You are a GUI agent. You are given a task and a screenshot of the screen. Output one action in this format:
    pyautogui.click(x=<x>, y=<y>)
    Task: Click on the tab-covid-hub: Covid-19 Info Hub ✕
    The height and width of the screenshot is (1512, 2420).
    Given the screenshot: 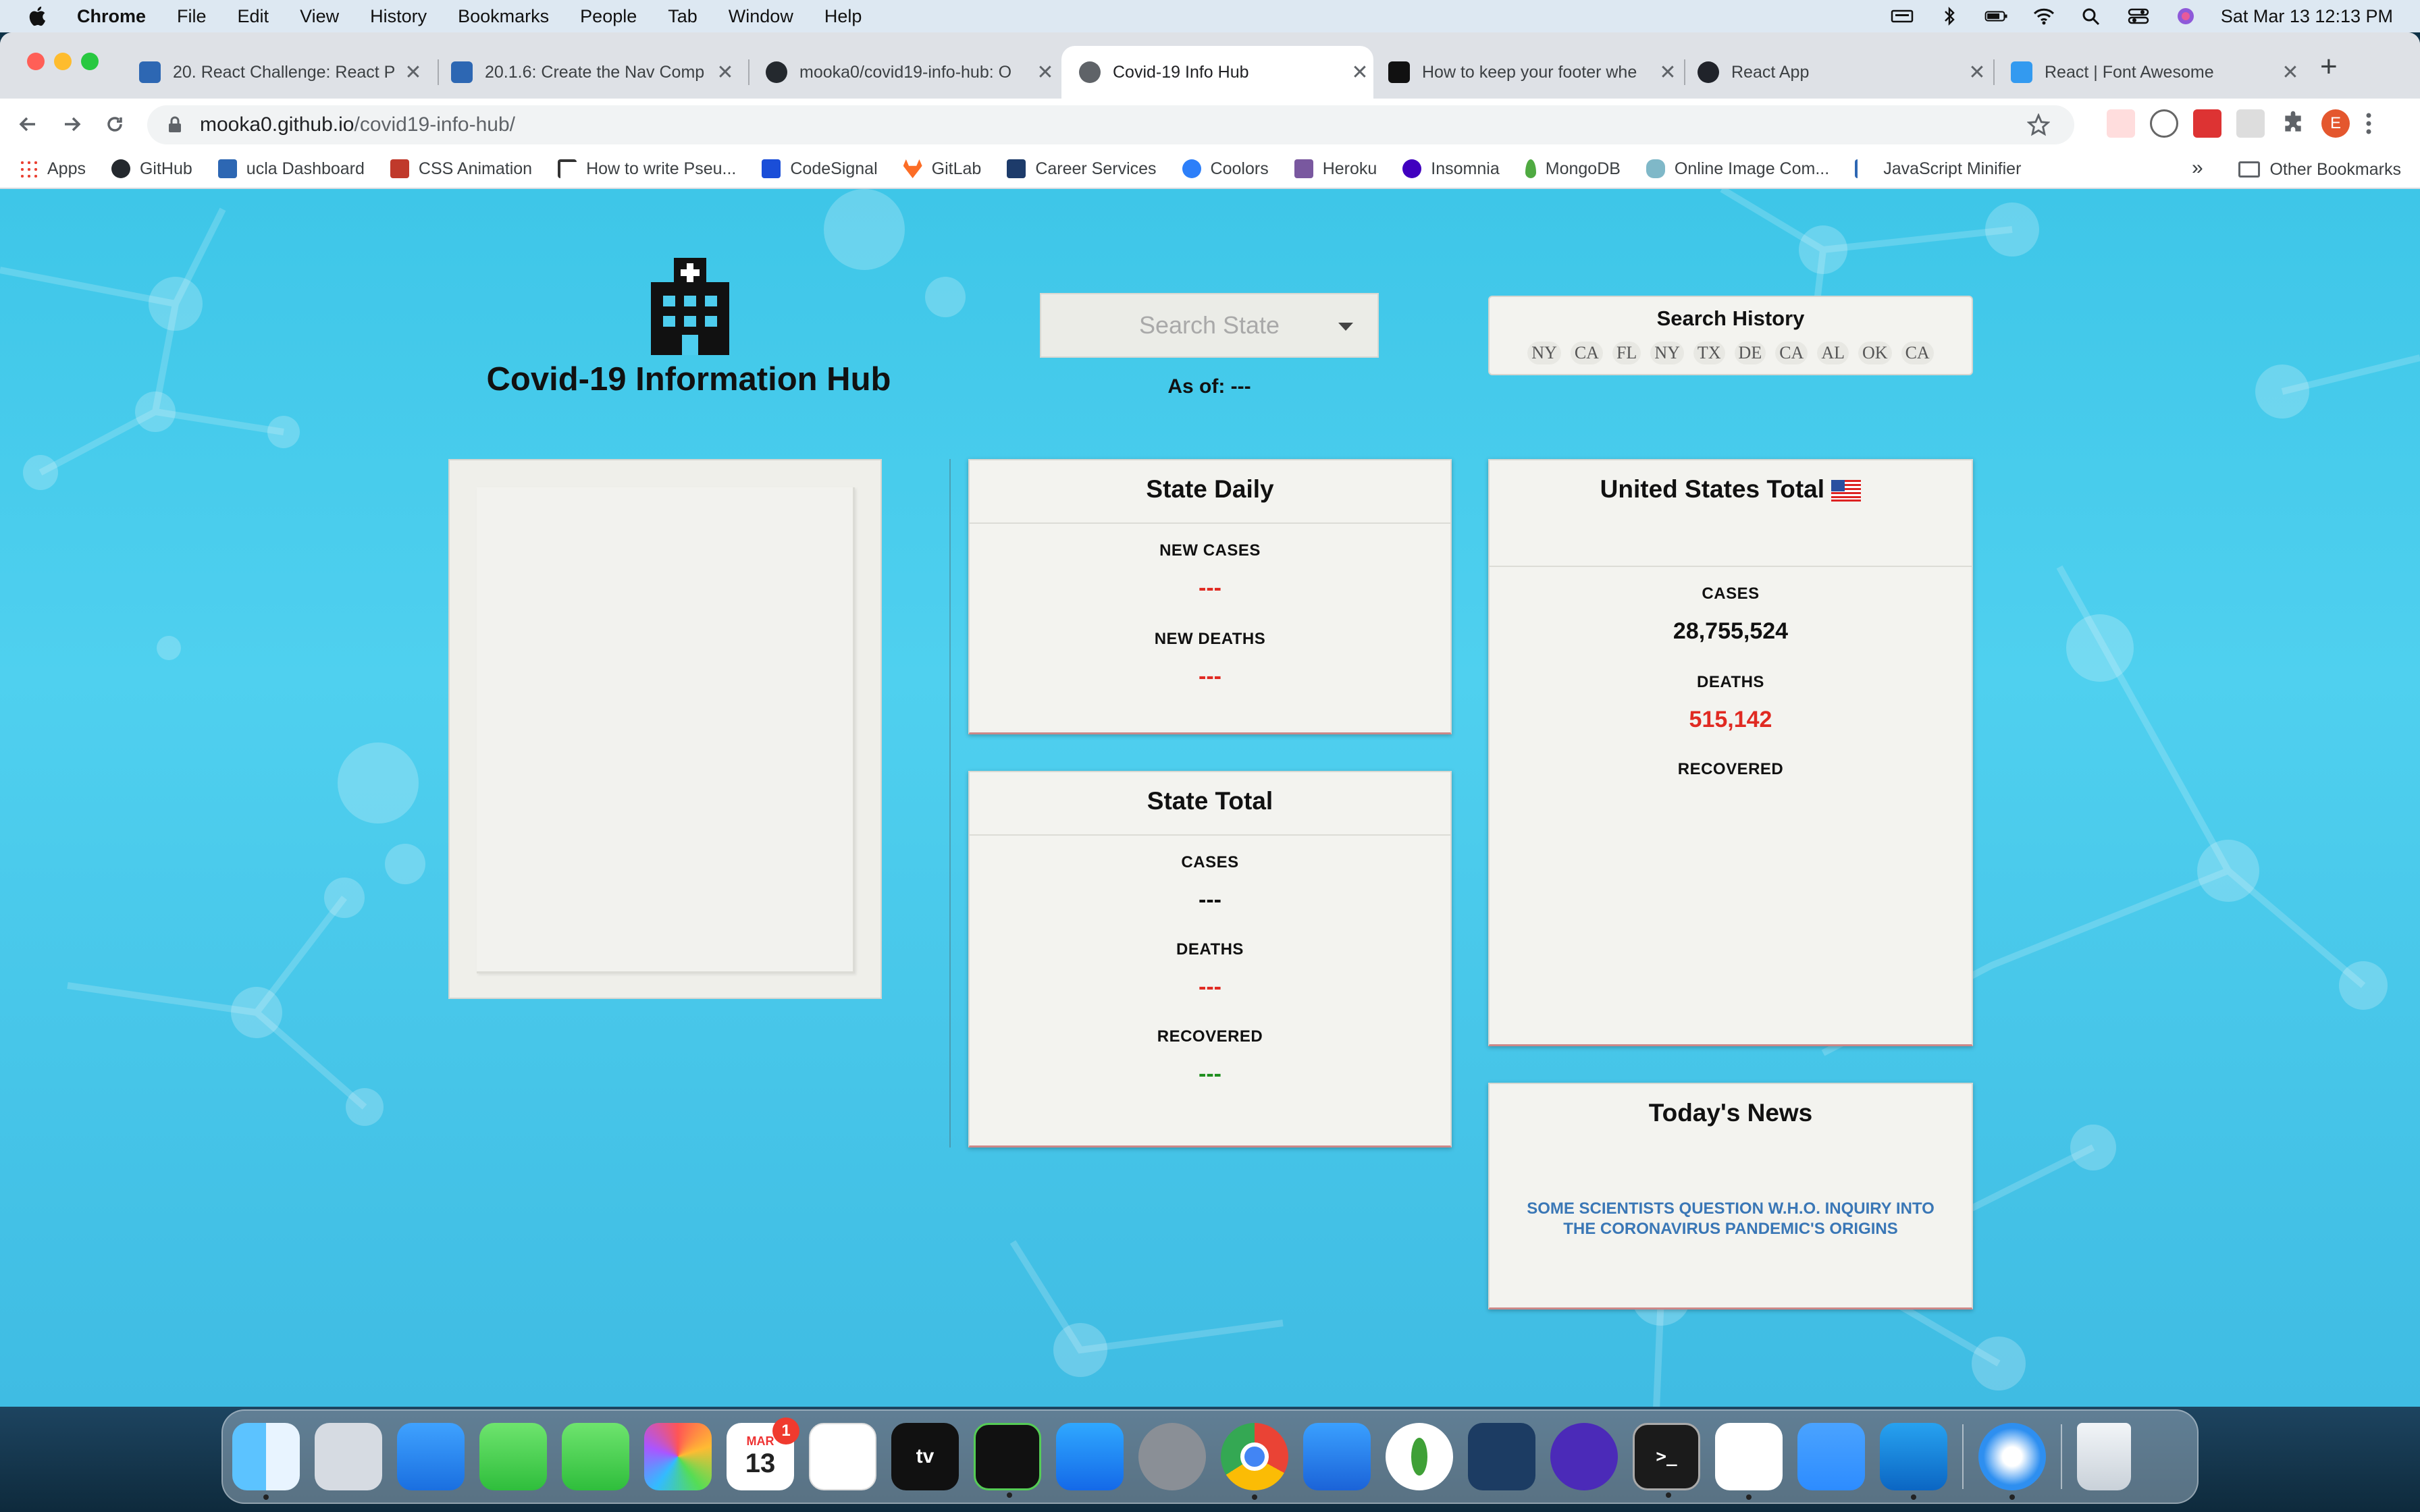 What is the action you would take?
    pyautogui.click(x=1217, y=72)
    